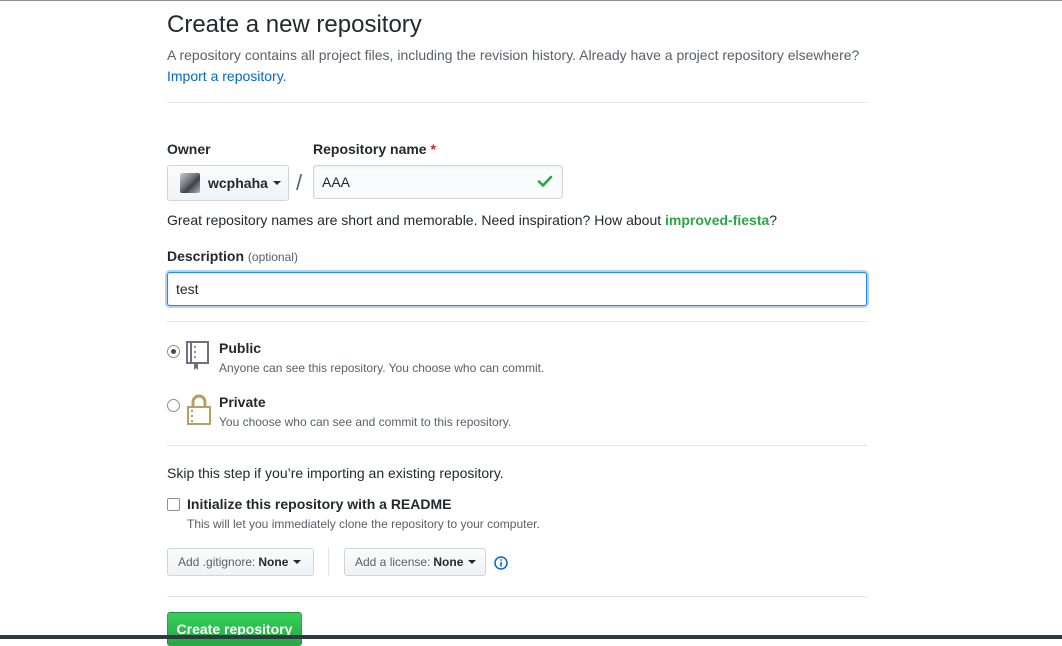 The image size is (1062, 646). What do you see at coordinates (273, 562) in the screenshot?
I see `gitignore-value: None` at bounding box center [273, 562].